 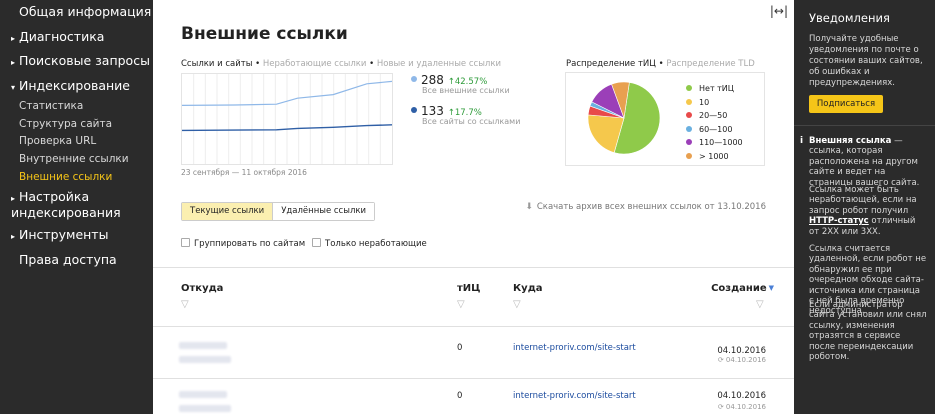 I want to click on column-header-created: Создание ▼, so click(x=742, y=288).